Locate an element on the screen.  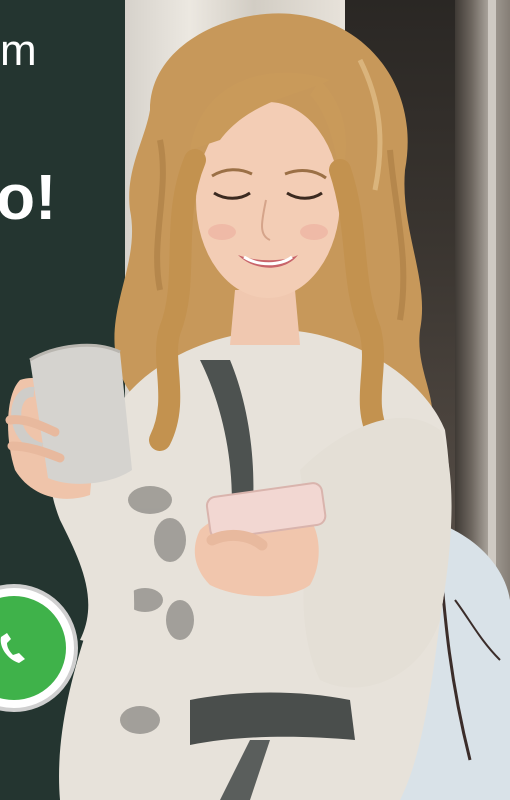
whatsapp-icon-circle is located at coordinates (33, 648).